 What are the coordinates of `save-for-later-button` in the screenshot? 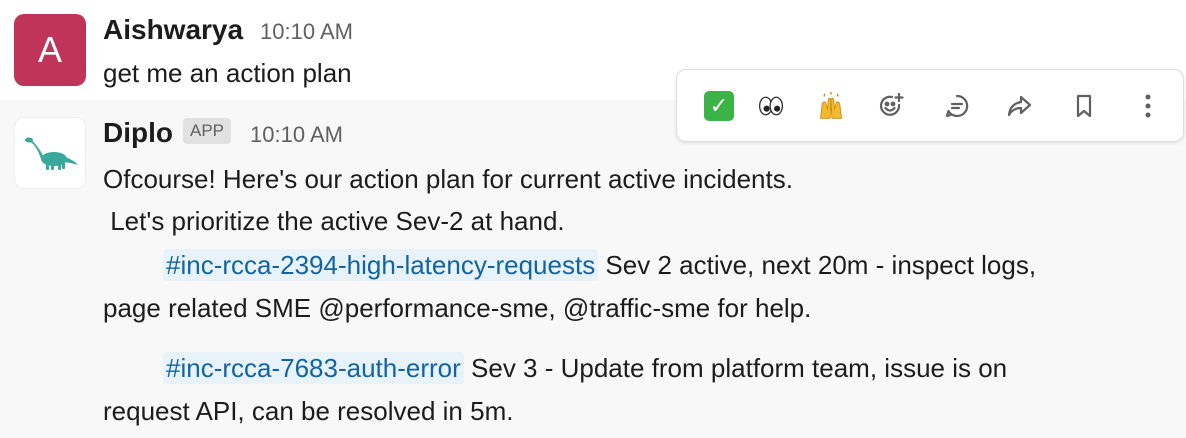 It's located at (1084, 106).